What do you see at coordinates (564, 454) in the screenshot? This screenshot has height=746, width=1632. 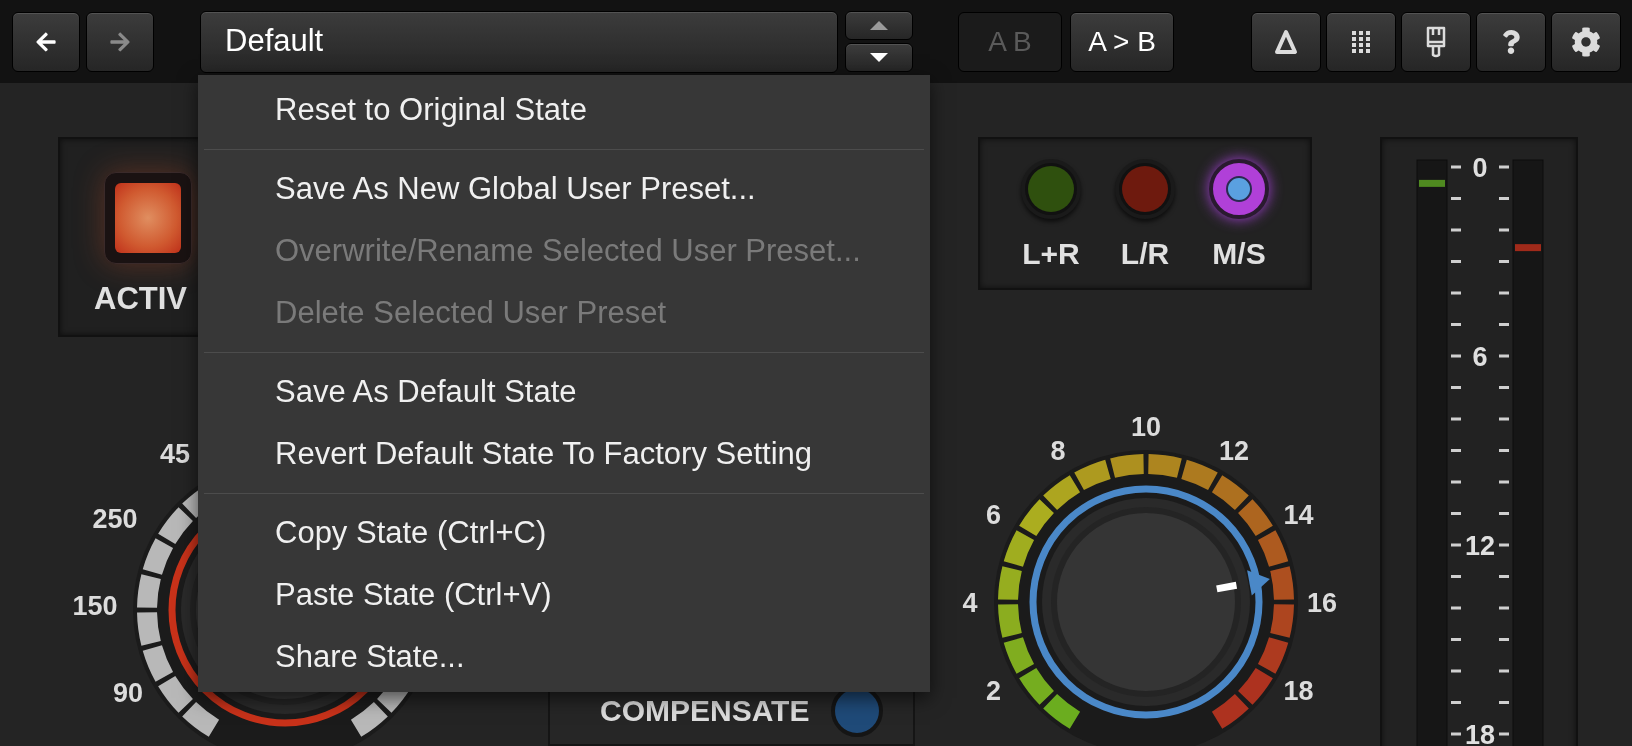 I see `menu-item: Revert Default State To Factory Setting` at bounding box center [564, 454].